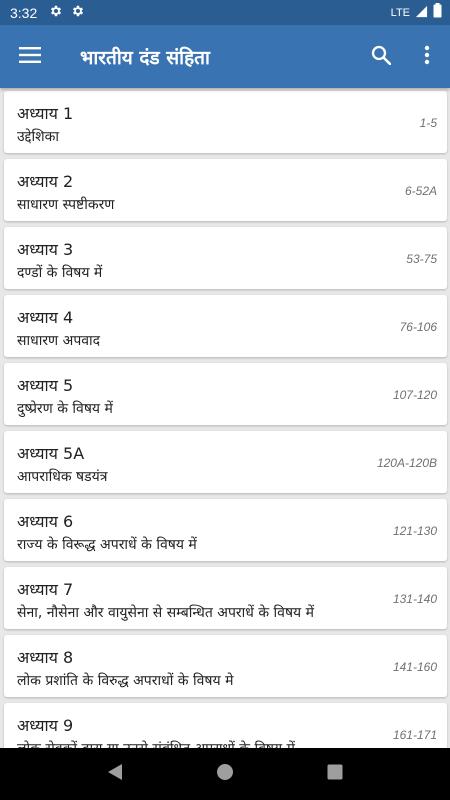  I want to click on chapter-title: साधारण अपवाद, so click(59, 341).